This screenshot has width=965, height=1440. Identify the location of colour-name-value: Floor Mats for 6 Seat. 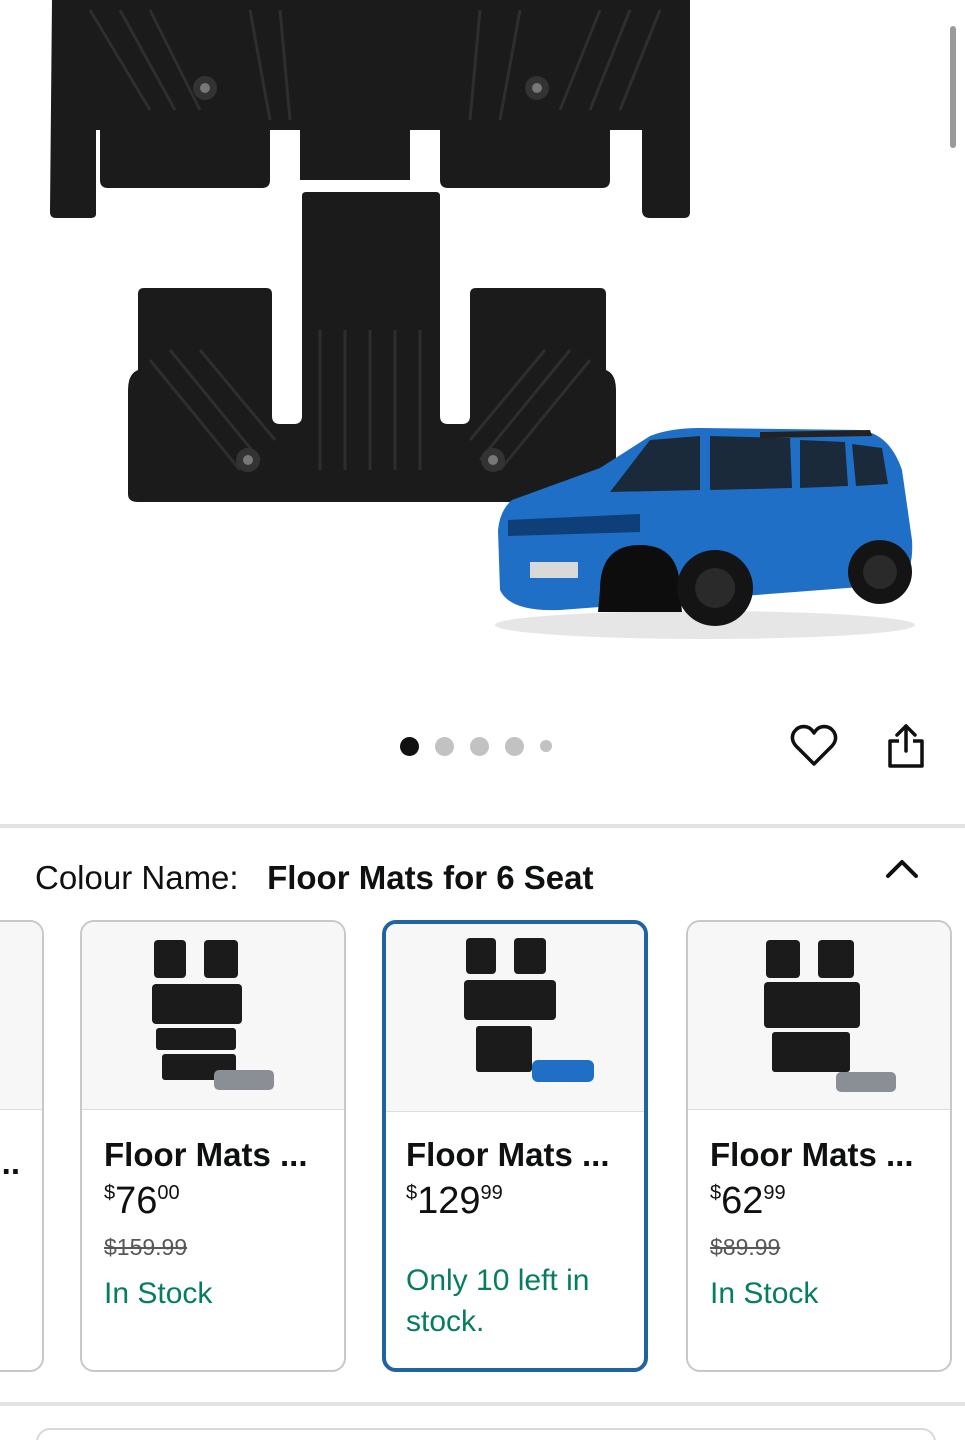
(430, 877).